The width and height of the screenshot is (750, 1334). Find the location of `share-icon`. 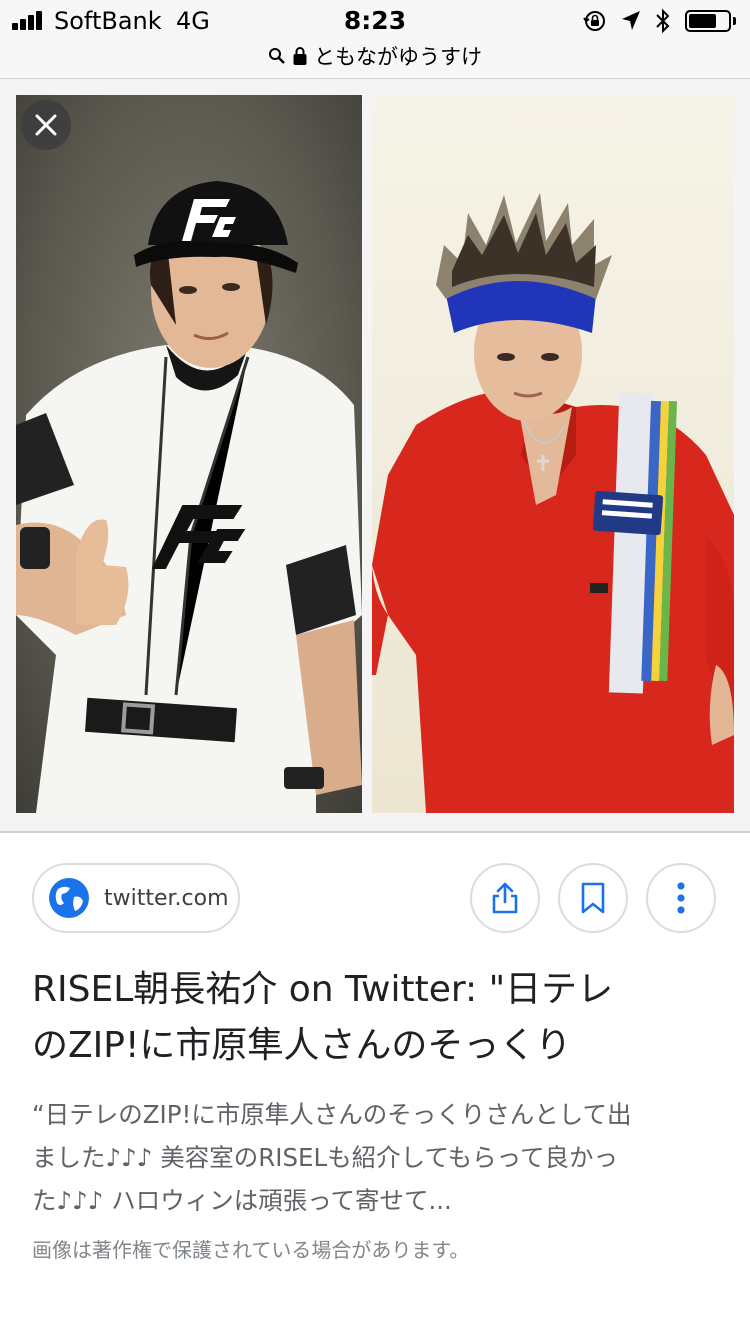

share-icon is located at coordinates (505, 898).